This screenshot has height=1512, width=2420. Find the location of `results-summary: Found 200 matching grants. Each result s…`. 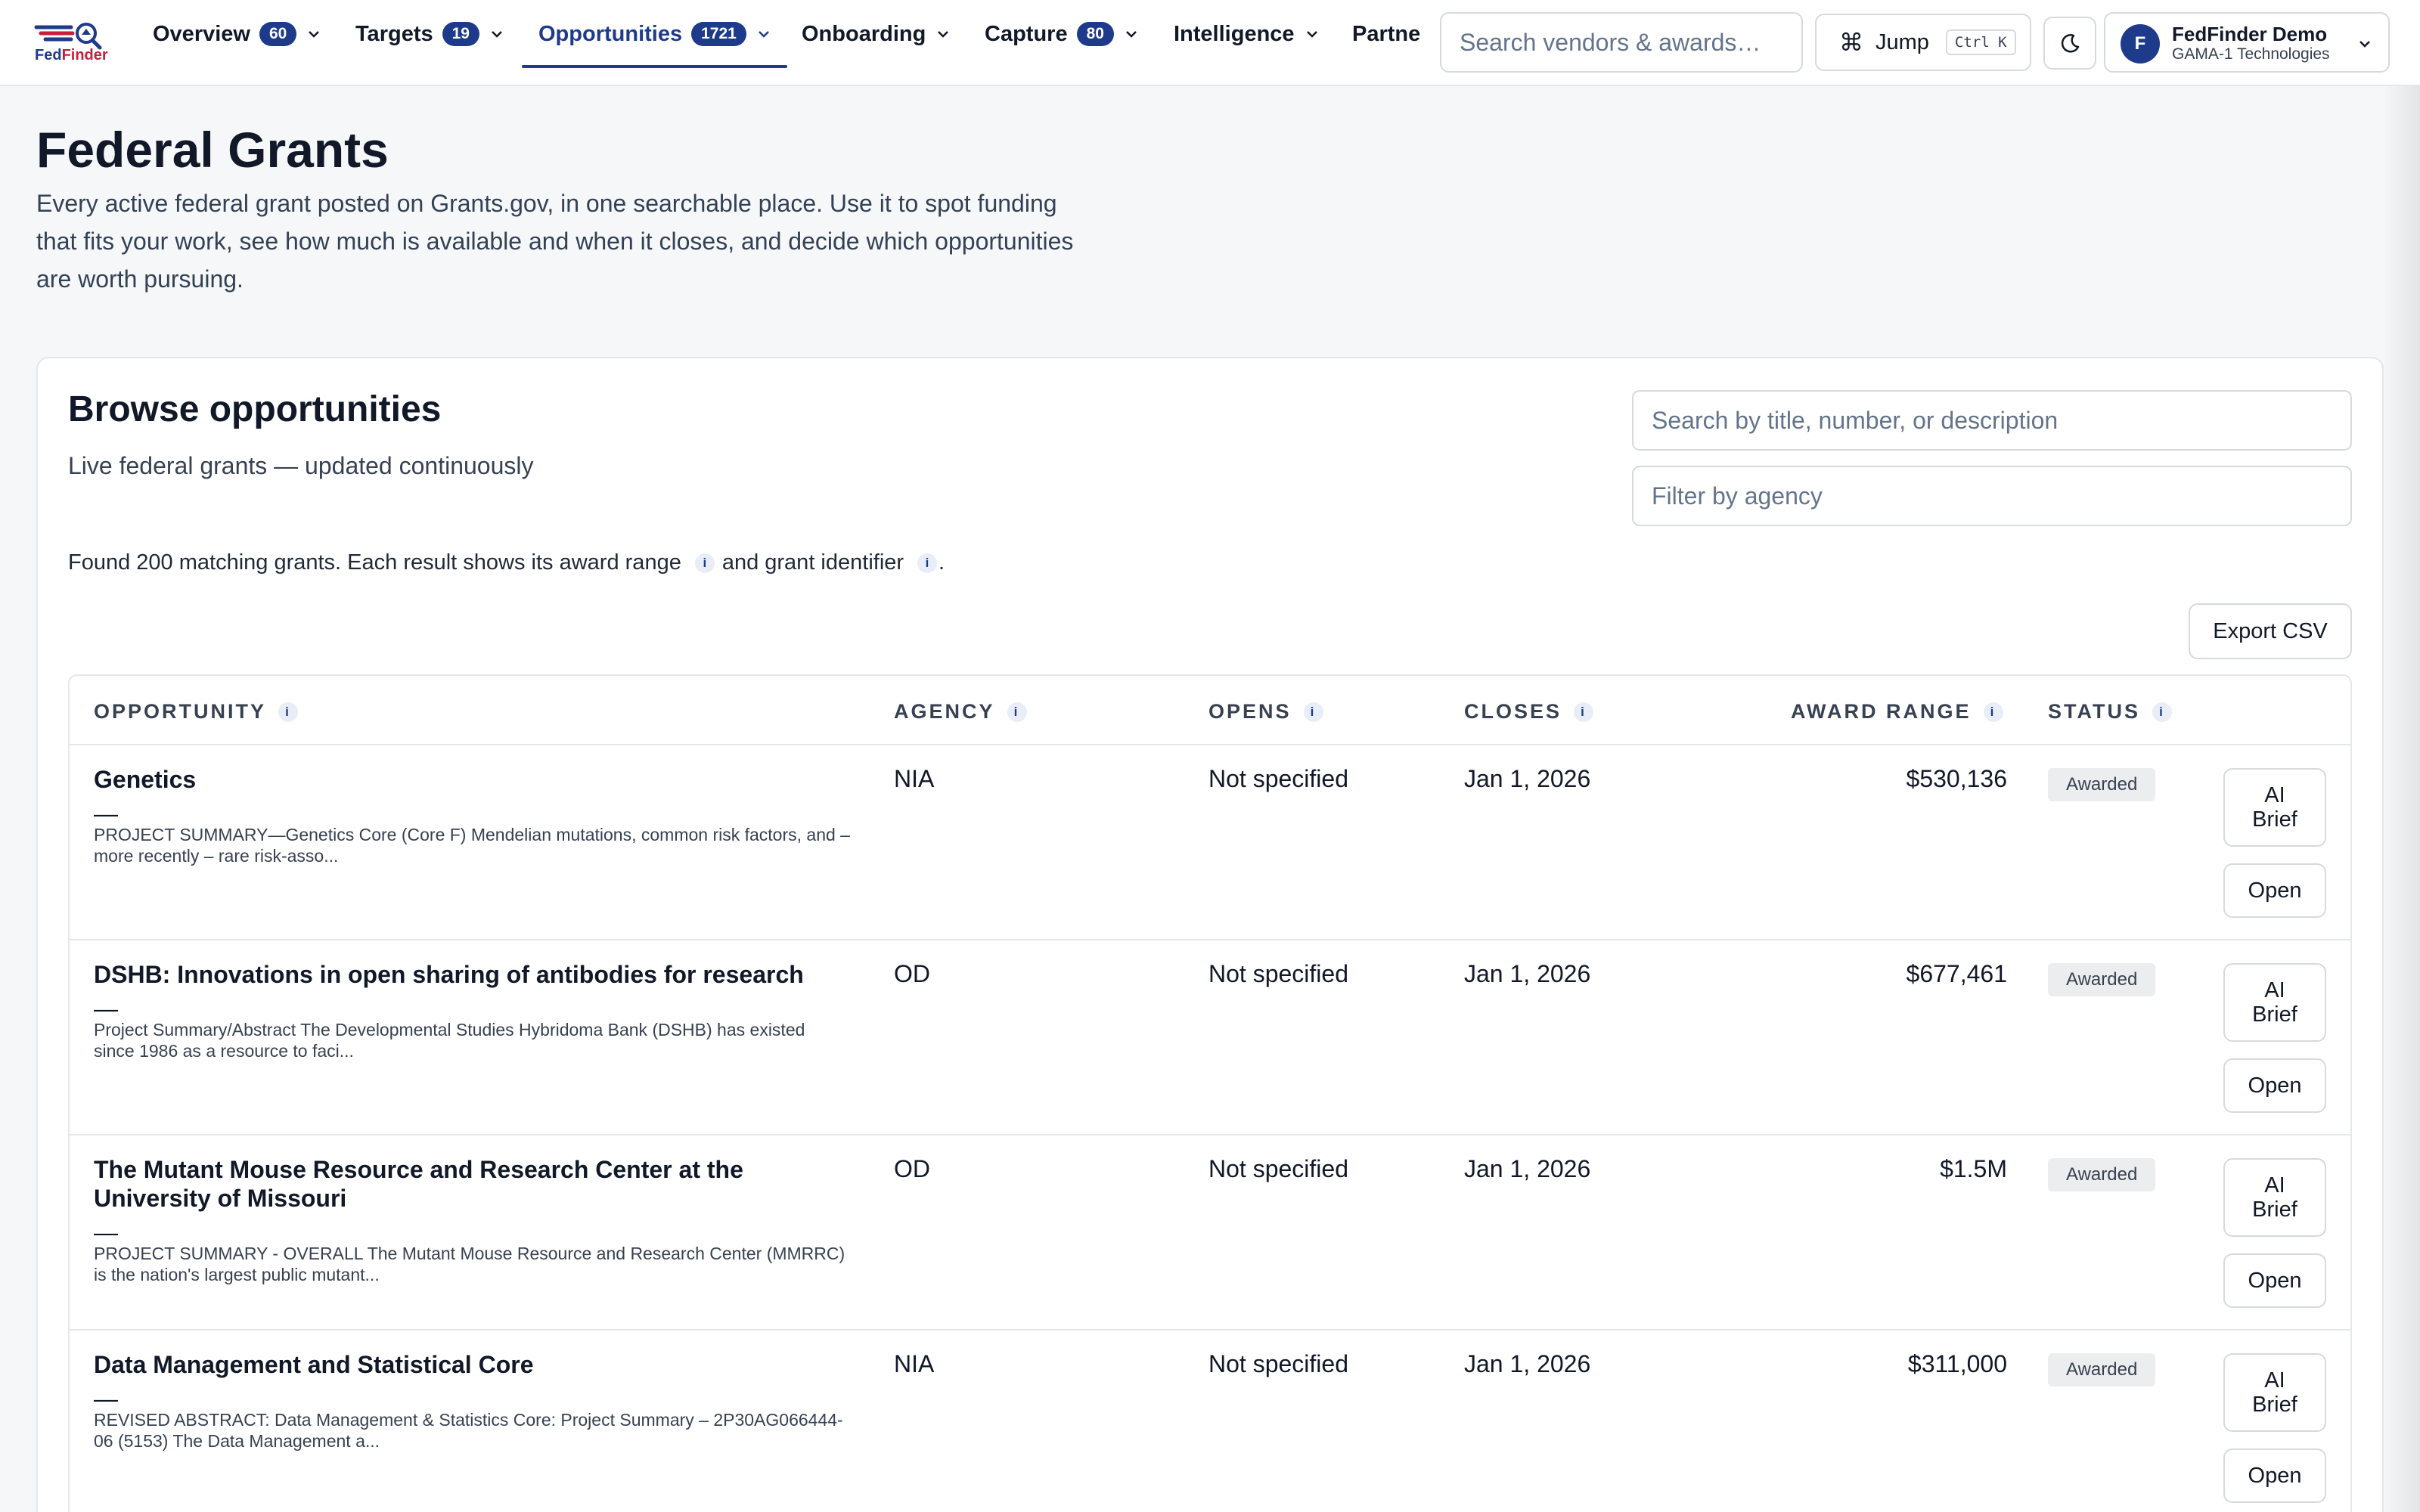

results-summary: Found 200 matching grants. Each result s… is located at coordinates (506, 562).